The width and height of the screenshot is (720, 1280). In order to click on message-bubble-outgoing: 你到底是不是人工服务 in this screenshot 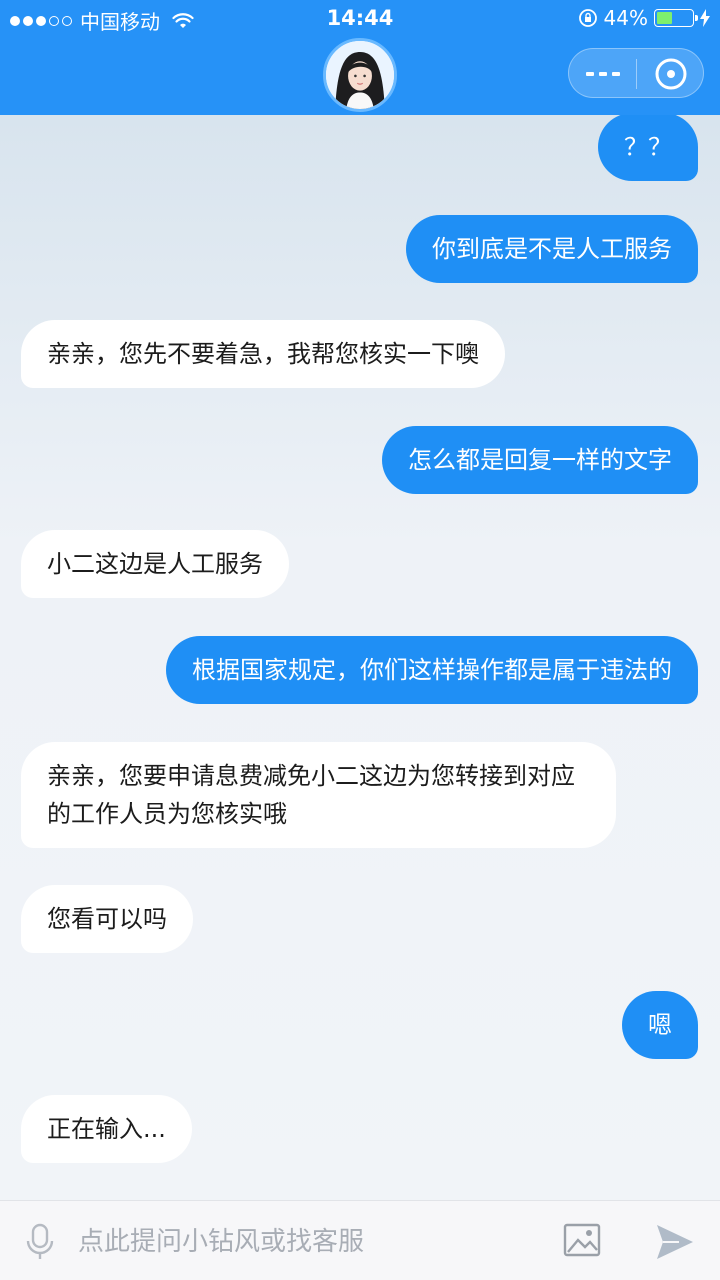, I will do `click(552, 249)`.